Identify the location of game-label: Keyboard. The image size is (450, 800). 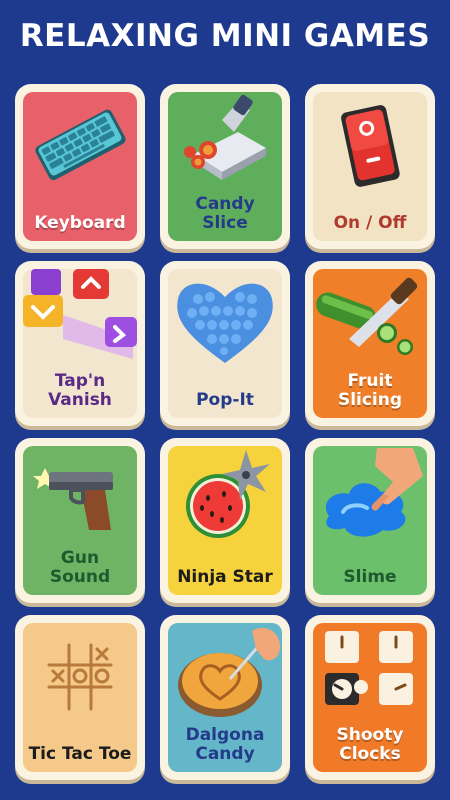
(80, 223).